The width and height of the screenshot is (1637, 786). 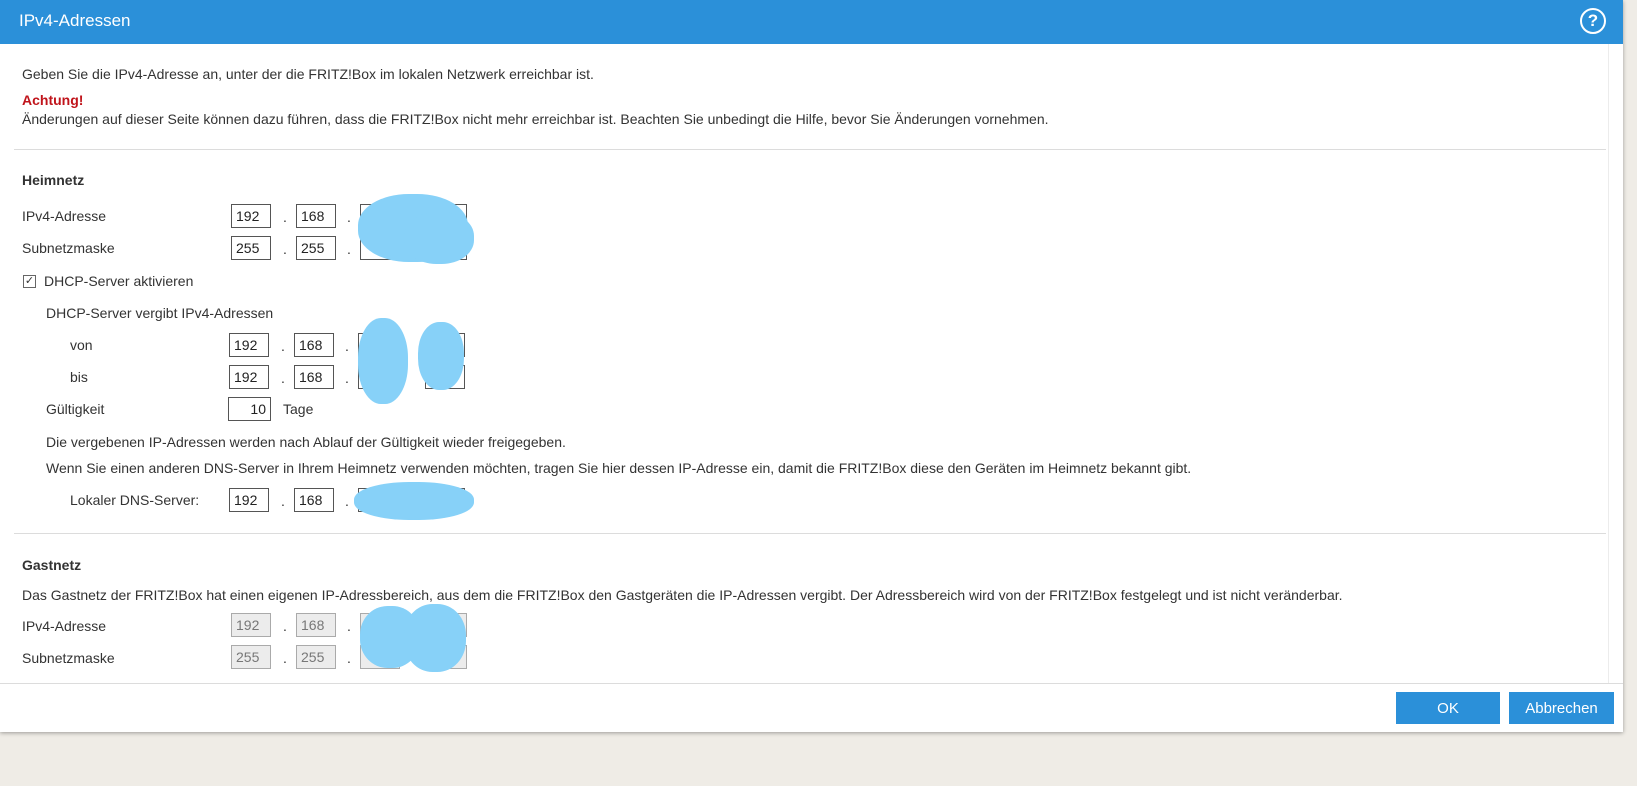 I want to click on dialog-title: IPv4-Adressen, so click(x=75, y=20).